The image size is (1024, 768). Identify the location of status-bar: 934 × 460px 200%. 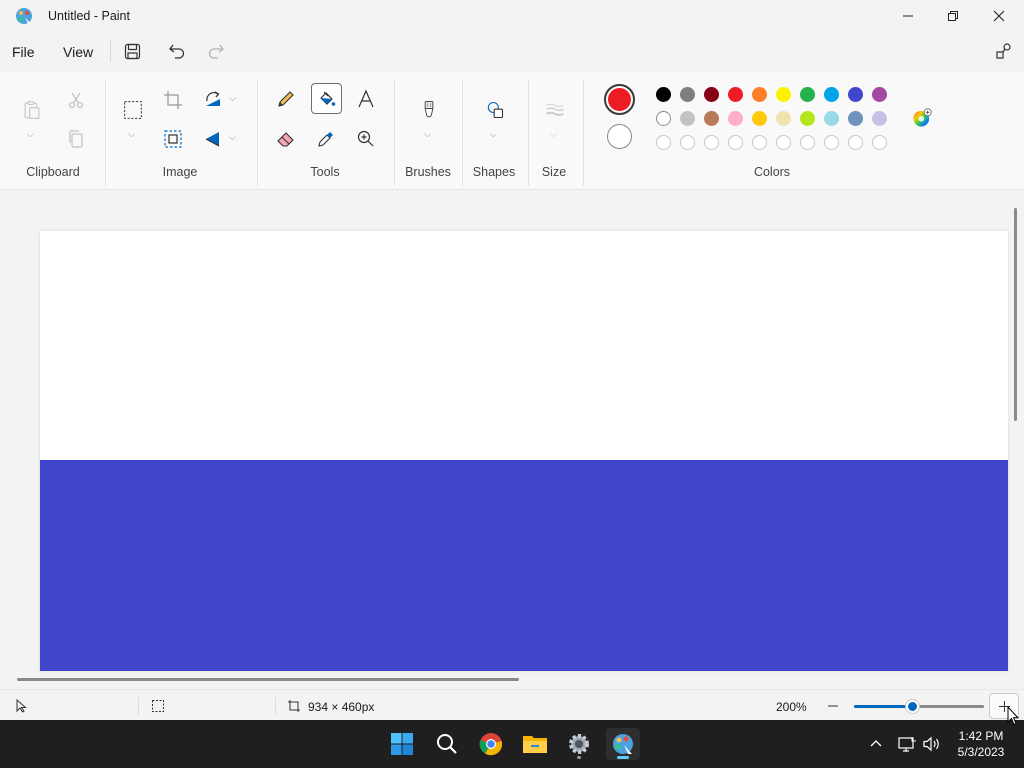
(512, 704).